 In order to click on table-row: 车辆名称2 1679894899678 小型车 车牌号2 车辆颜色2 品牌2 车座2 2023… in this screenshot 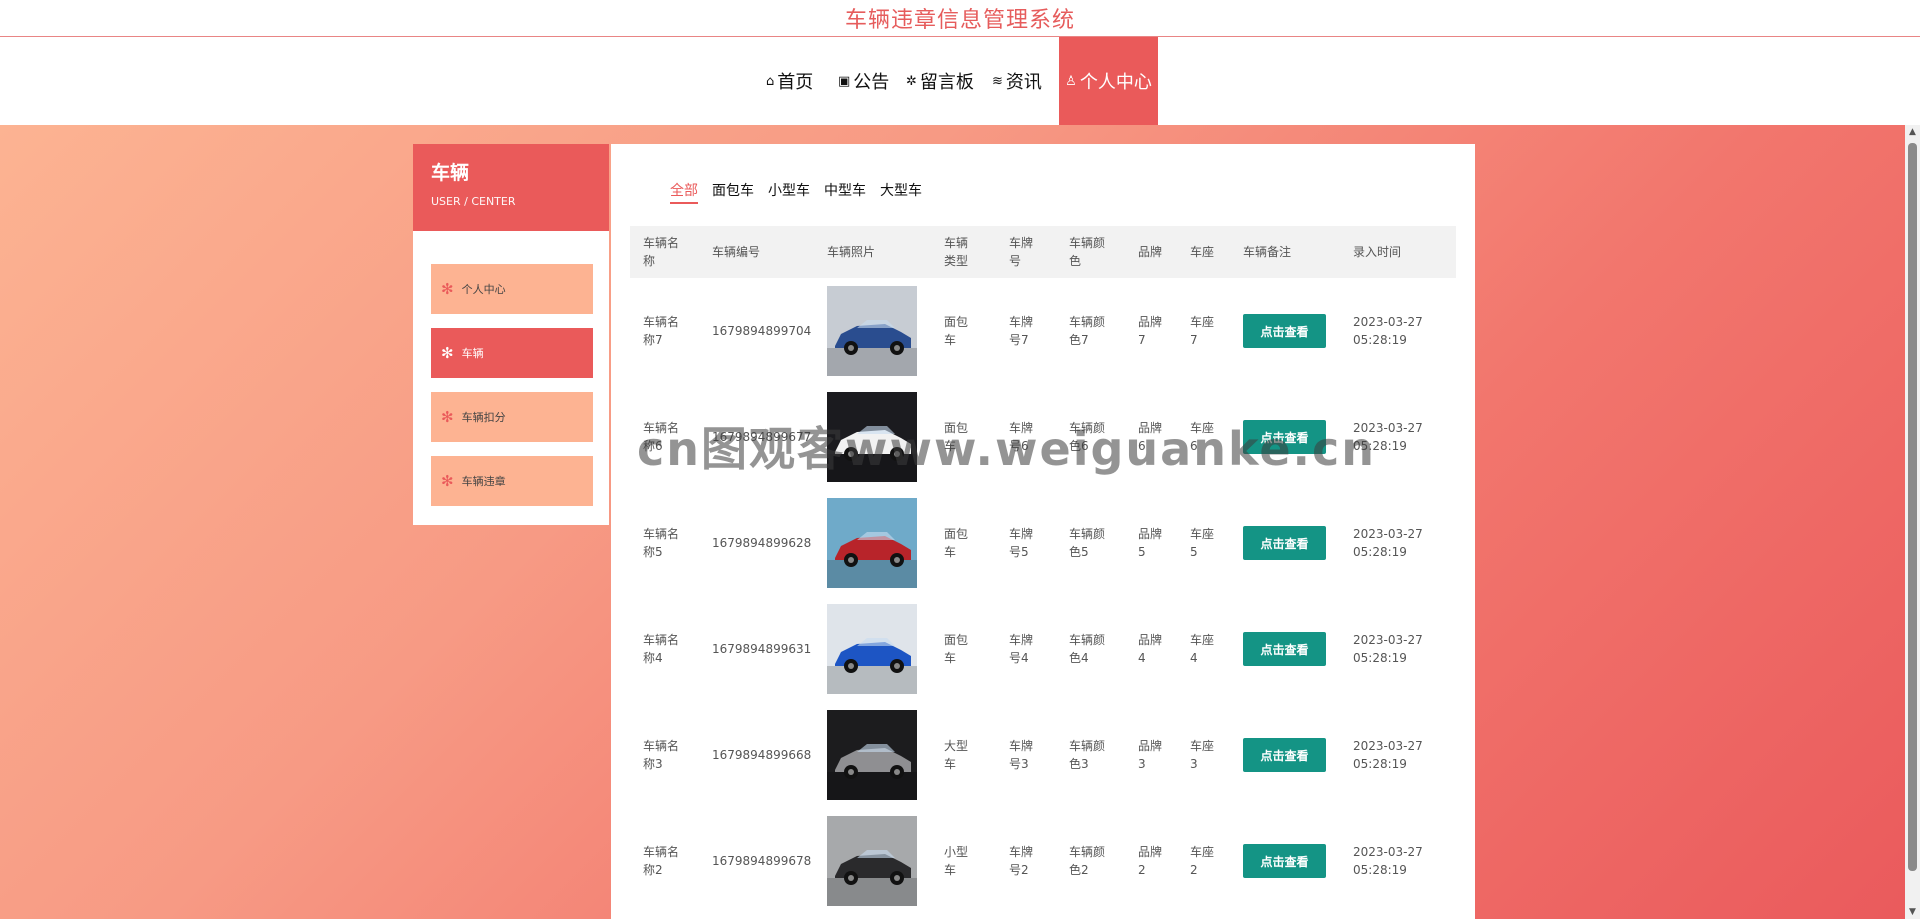, I will do `click(1043, 861)`.